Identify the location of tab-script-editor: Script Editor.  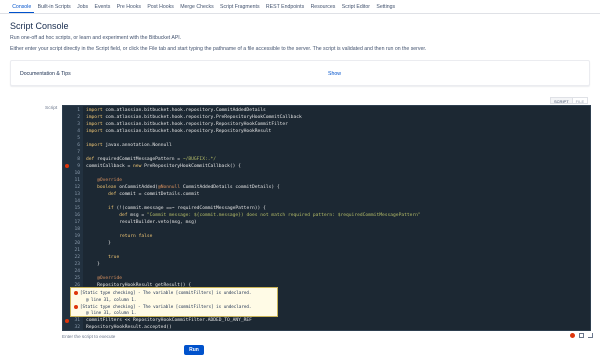
(356, 8).